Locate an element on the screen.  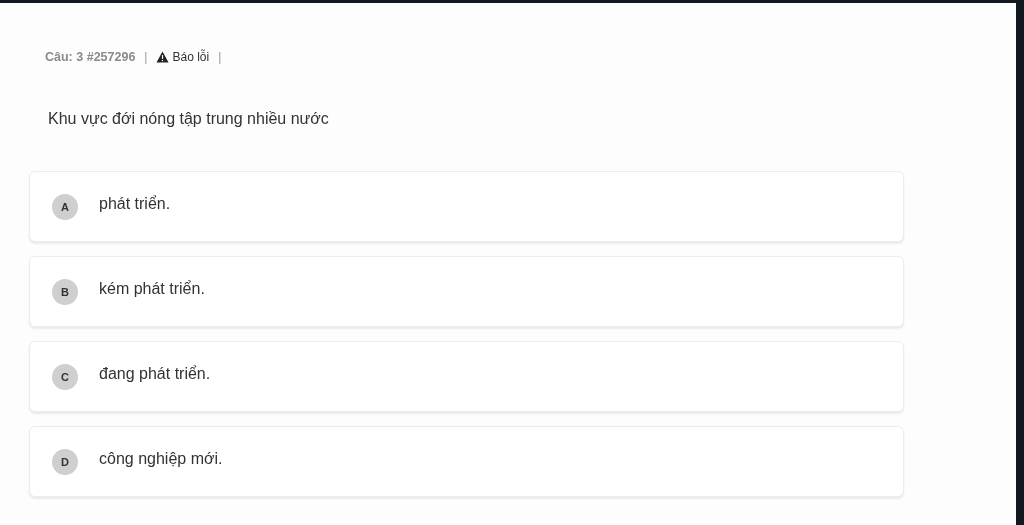
warning-icon is located at coordinates (163, 57).